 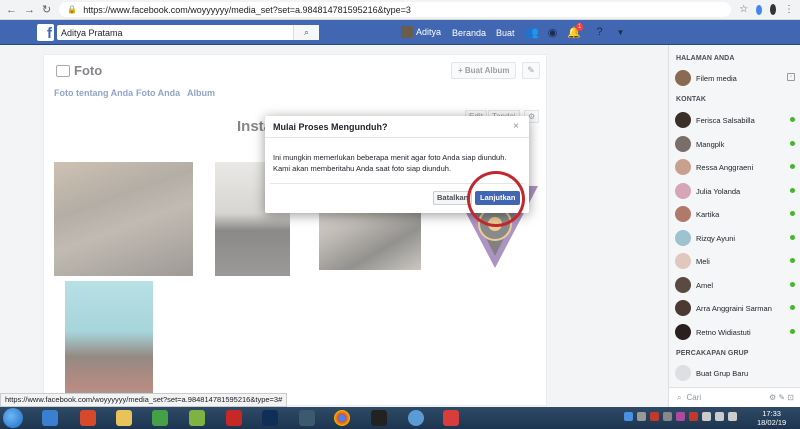 What do you see at coordinates (703, 261) in the screenshot?
I see `contact-name: Meli` at bounding box center [703, 261].